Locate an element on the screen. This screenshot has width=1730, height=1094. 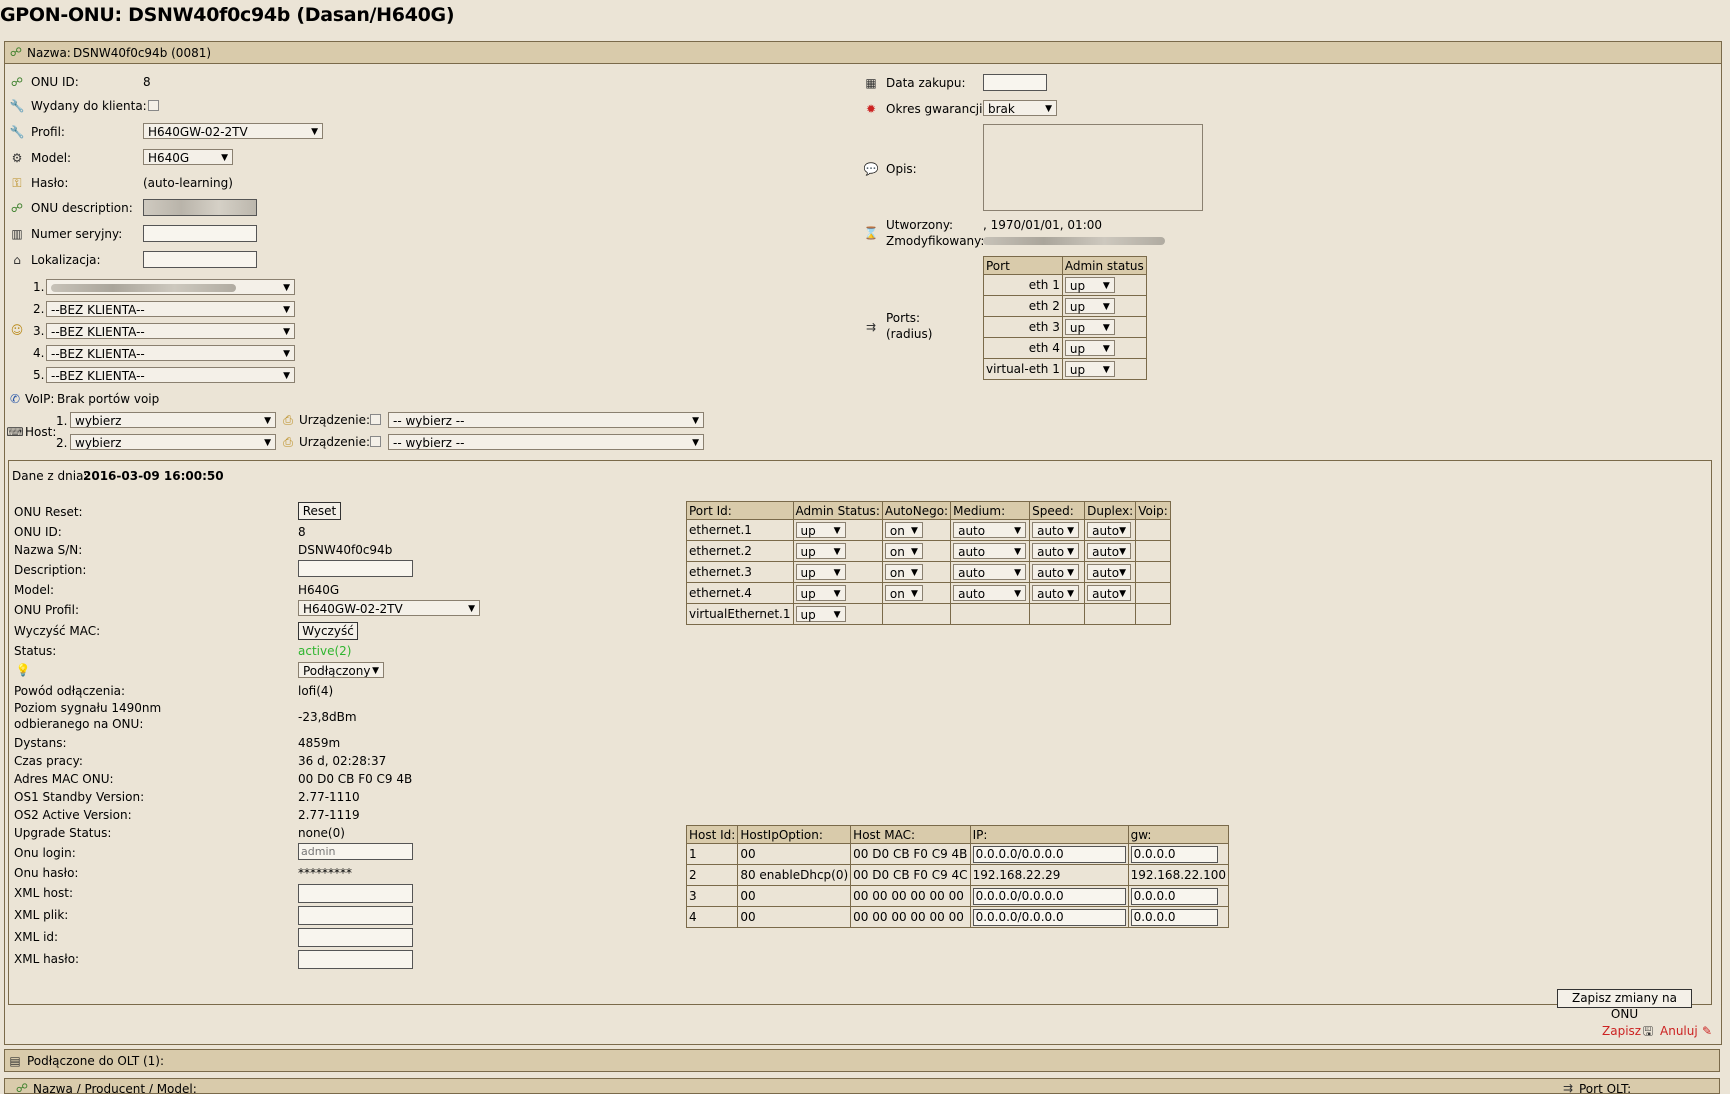
onu-profile-select: H640GW-02-2TV is located at coordinates (389, 608).